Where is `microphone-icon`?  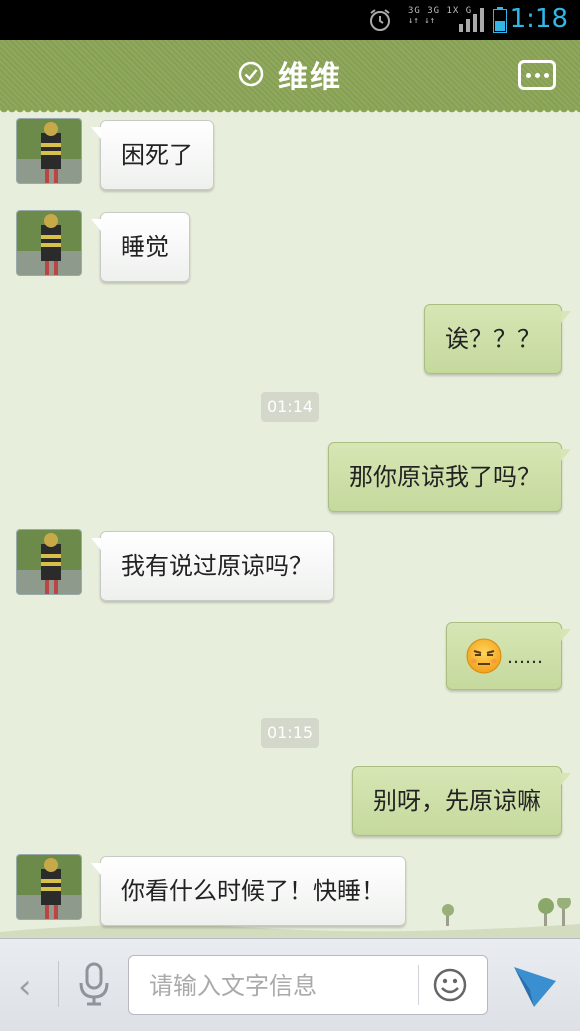
microphone-icon is located at coordinates (94, 984).